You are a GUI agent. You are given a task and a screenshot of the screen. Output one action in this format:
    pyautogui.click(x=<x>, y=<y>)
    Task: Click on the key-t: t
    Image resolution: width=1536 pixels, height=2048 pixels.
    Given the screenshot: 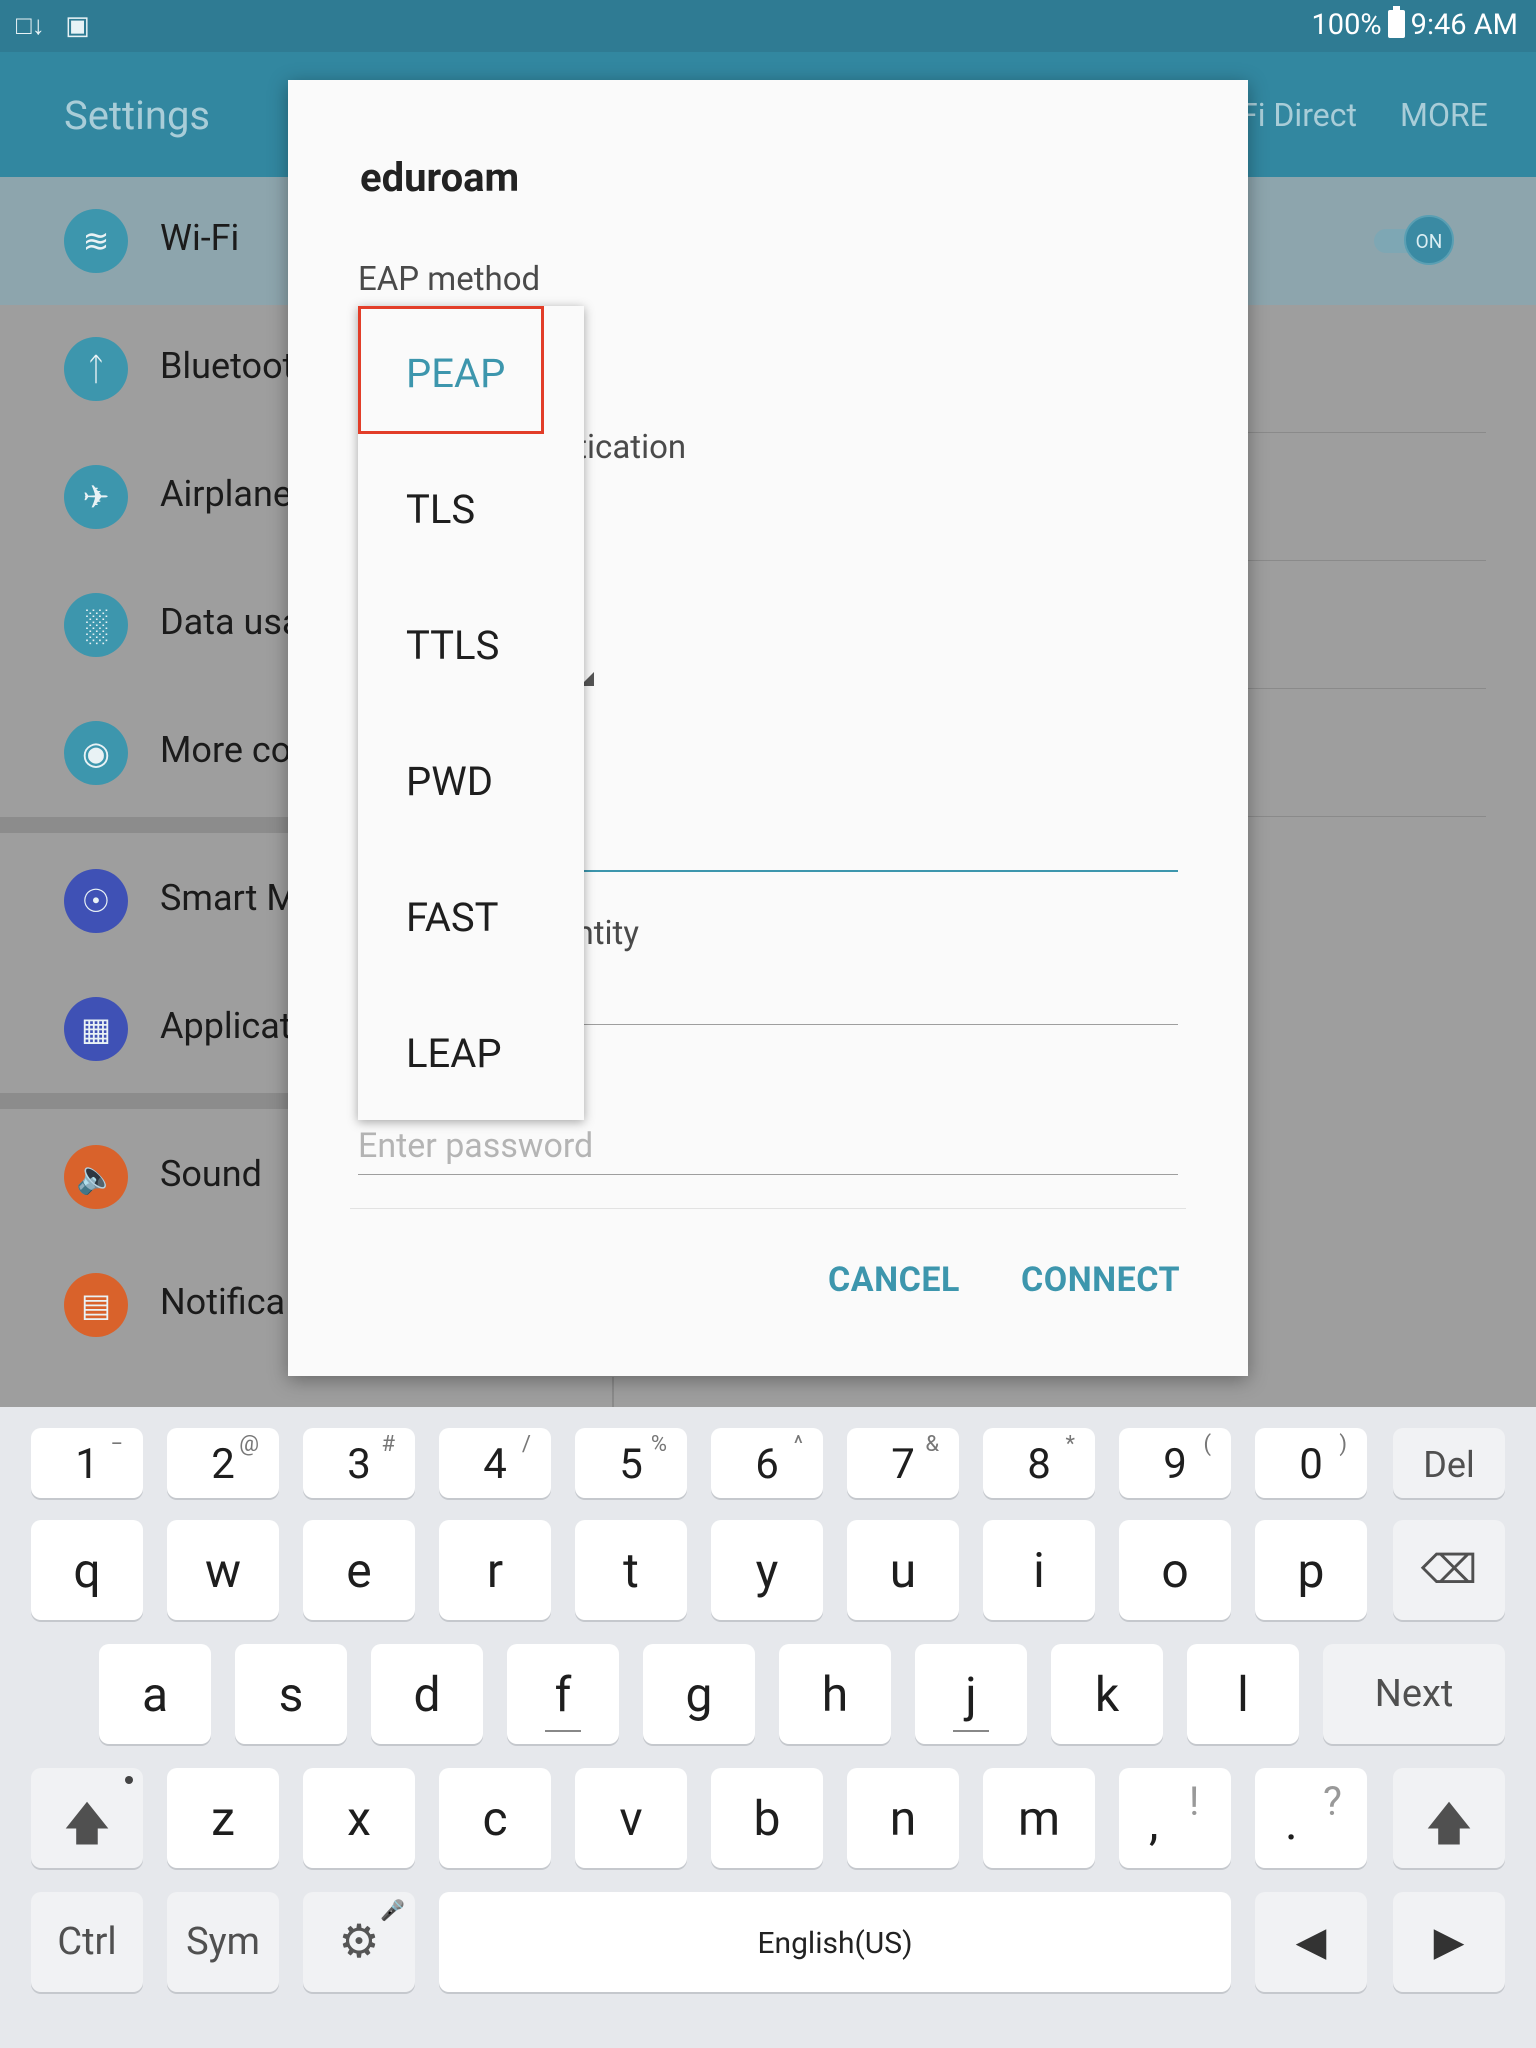 What is the action you would take?
    pyautogui.click(x=631, y=1570)
    